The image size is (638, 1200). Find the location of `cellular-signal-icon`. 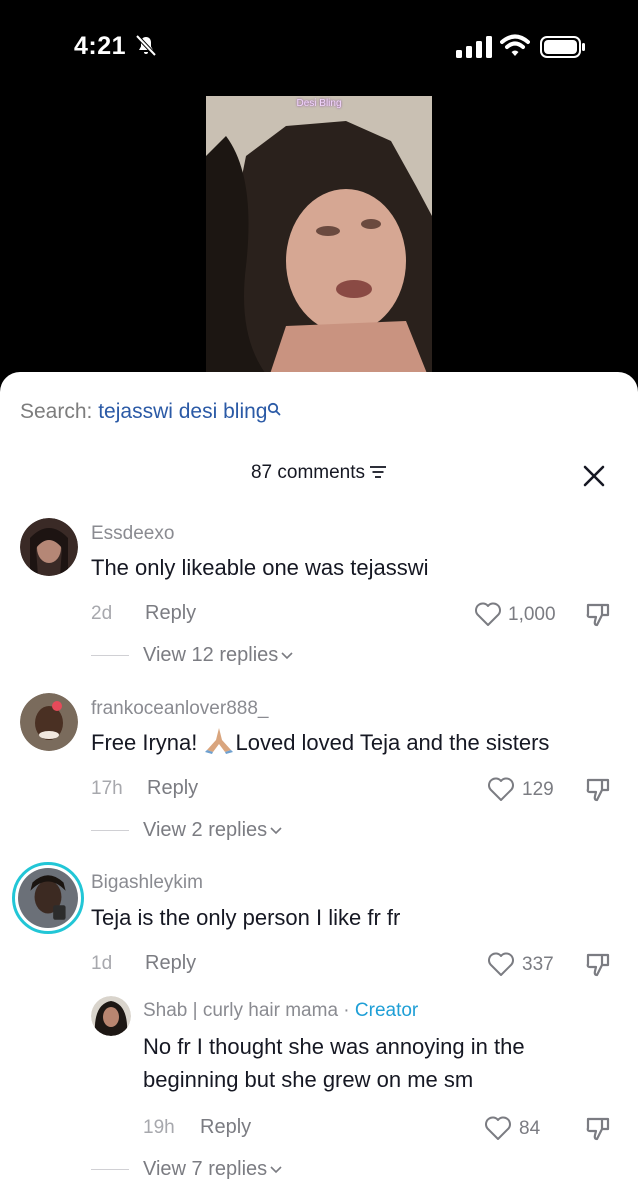

cellular-signal-icon is located at coordinates (474, 47).